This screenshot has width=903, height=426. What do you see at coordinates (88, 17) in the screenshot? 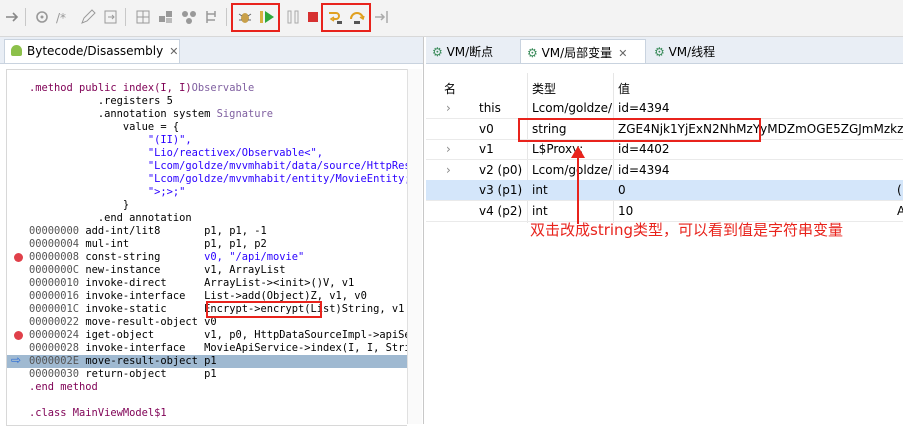
I see `pencil-icon` at bounding box center [88, 17].